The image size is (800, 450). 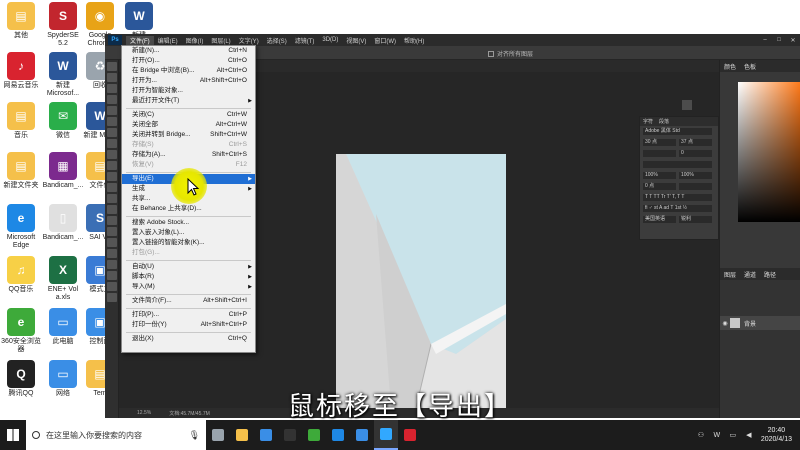 What do you see at coordinates (63, 121) in the screenshot?
I see `desktop-icon: ✉ 微信` at bounding box center [63, 121].